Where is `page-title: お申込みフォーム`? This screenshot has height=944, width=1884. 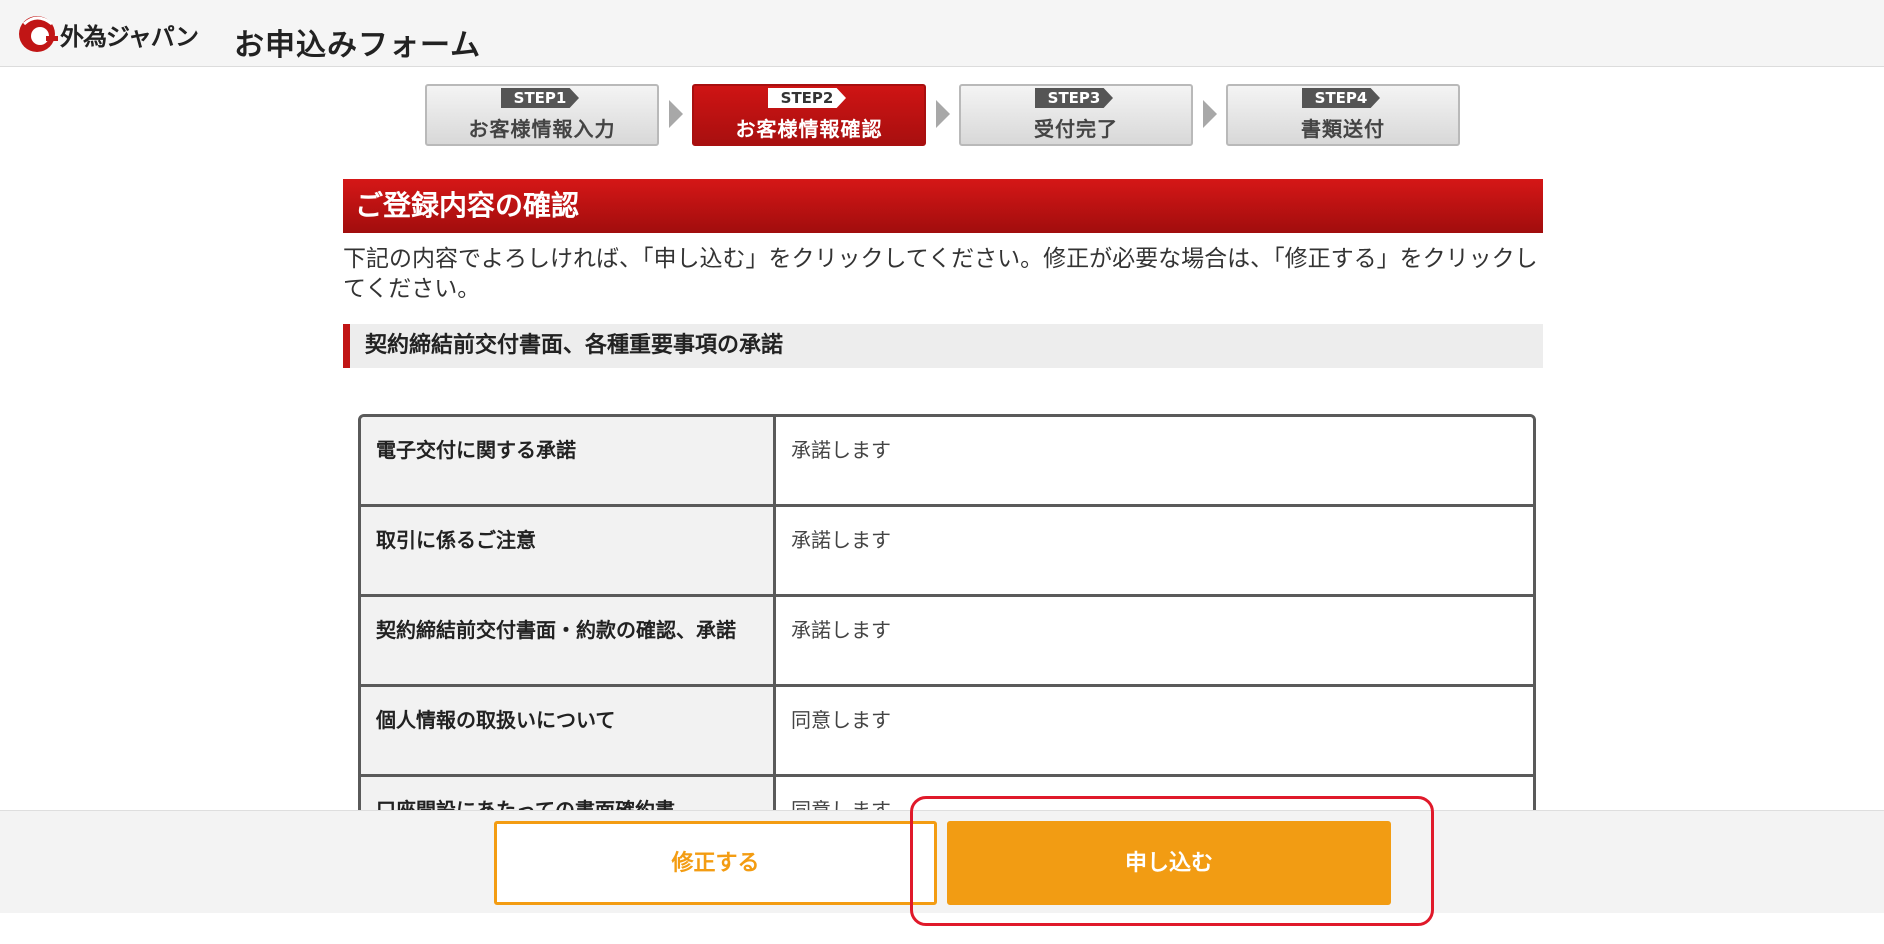 page-title: お申込みフォーム is located at coordinates (358, 45).